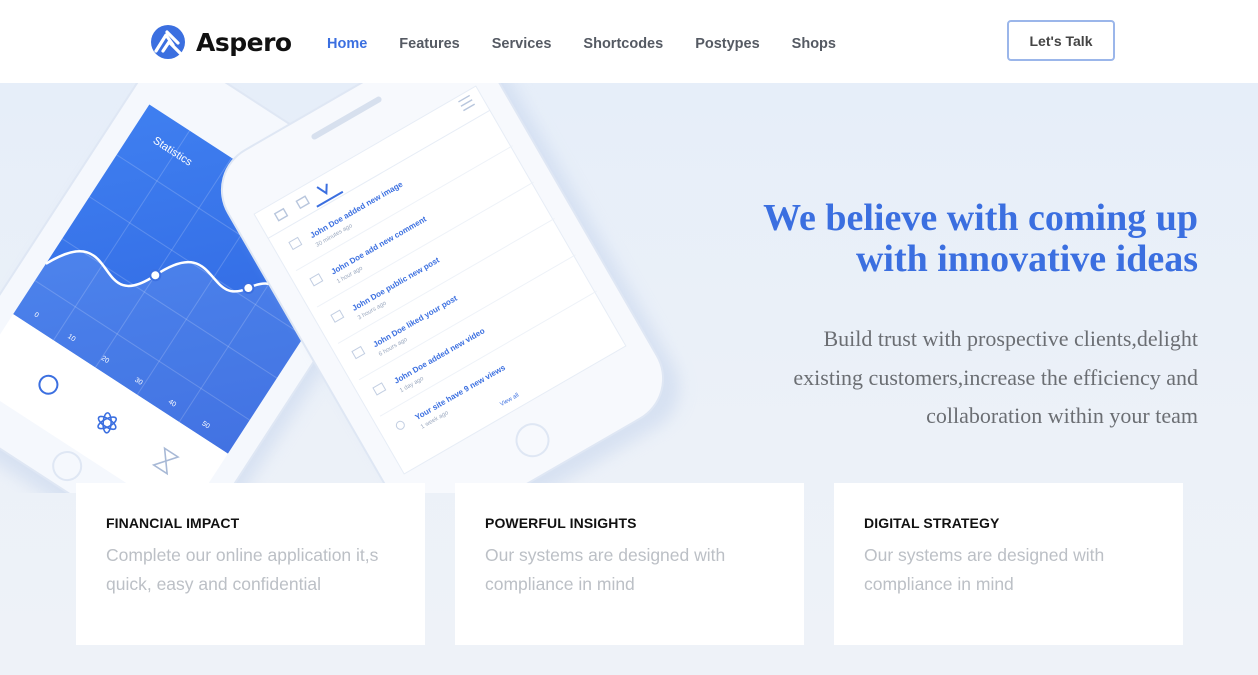  What do you see at coordinates (1061, 40) in the screenshot?
I see `lets-talk-button: Let's Talk` at bounding box center [1061, 40].